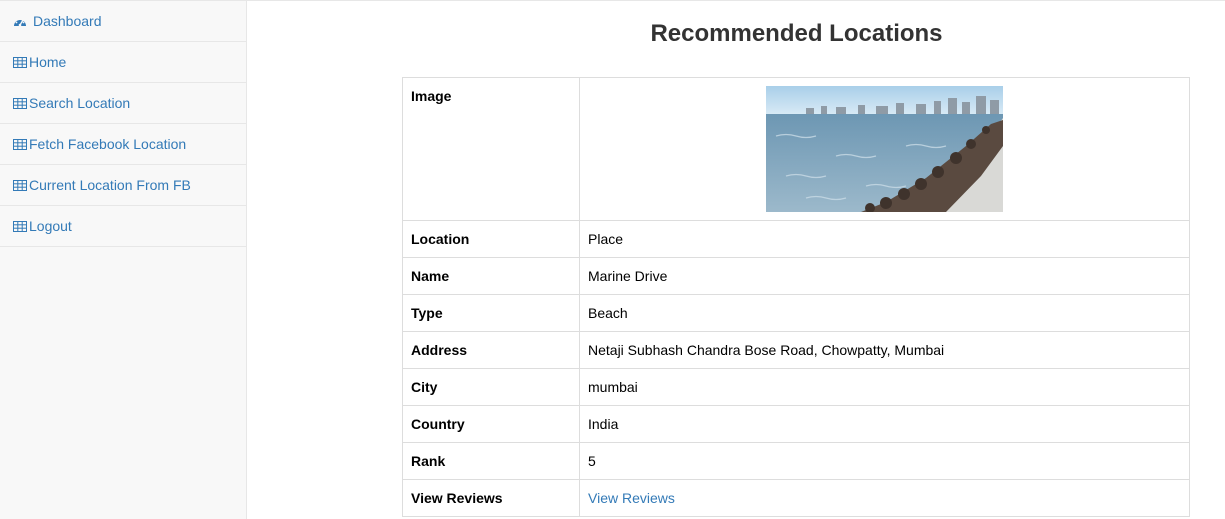  I want to click on row-label: Name, so click(491, 276).